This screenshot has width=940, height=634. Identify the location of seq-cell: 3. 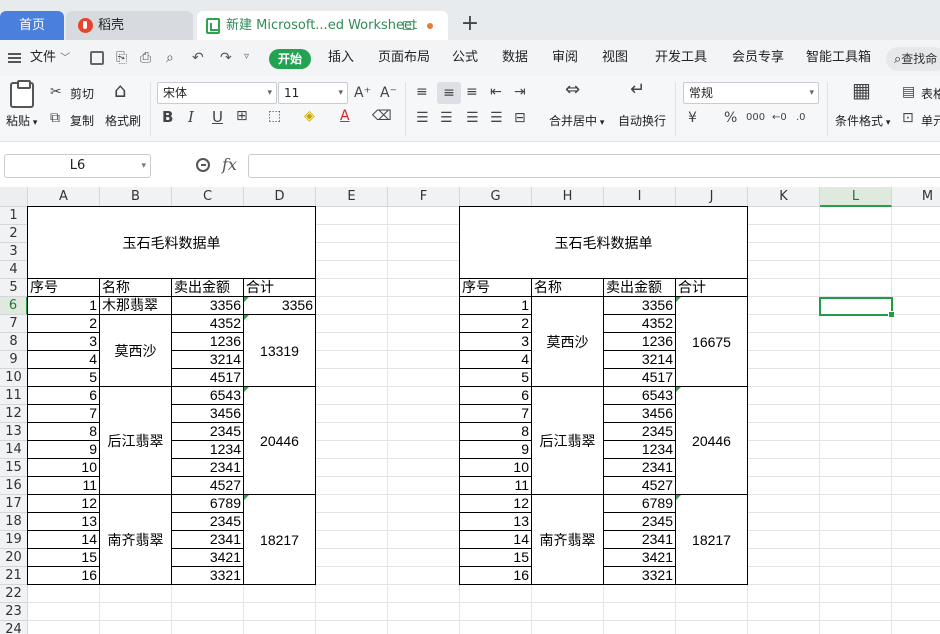
(64, 342).